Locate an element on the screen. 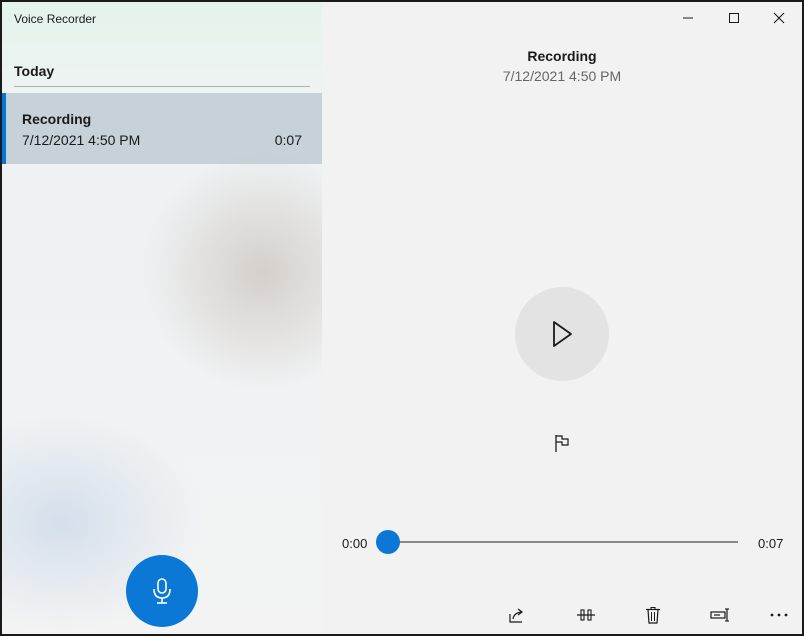 The width and height of the screenshot is (804, 636). trim-button is located at coordinates (586, 615).